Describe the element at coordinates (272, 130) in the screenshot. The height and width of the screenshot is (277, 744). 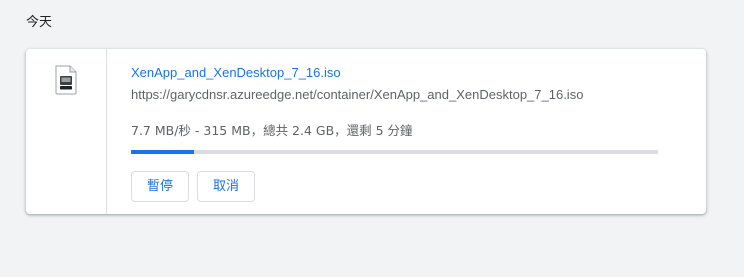
I see `download-status-text: 7.7 MB/秒 - 315 MB，總共 2.4 GB，還剩 5 分鐘` at that location.